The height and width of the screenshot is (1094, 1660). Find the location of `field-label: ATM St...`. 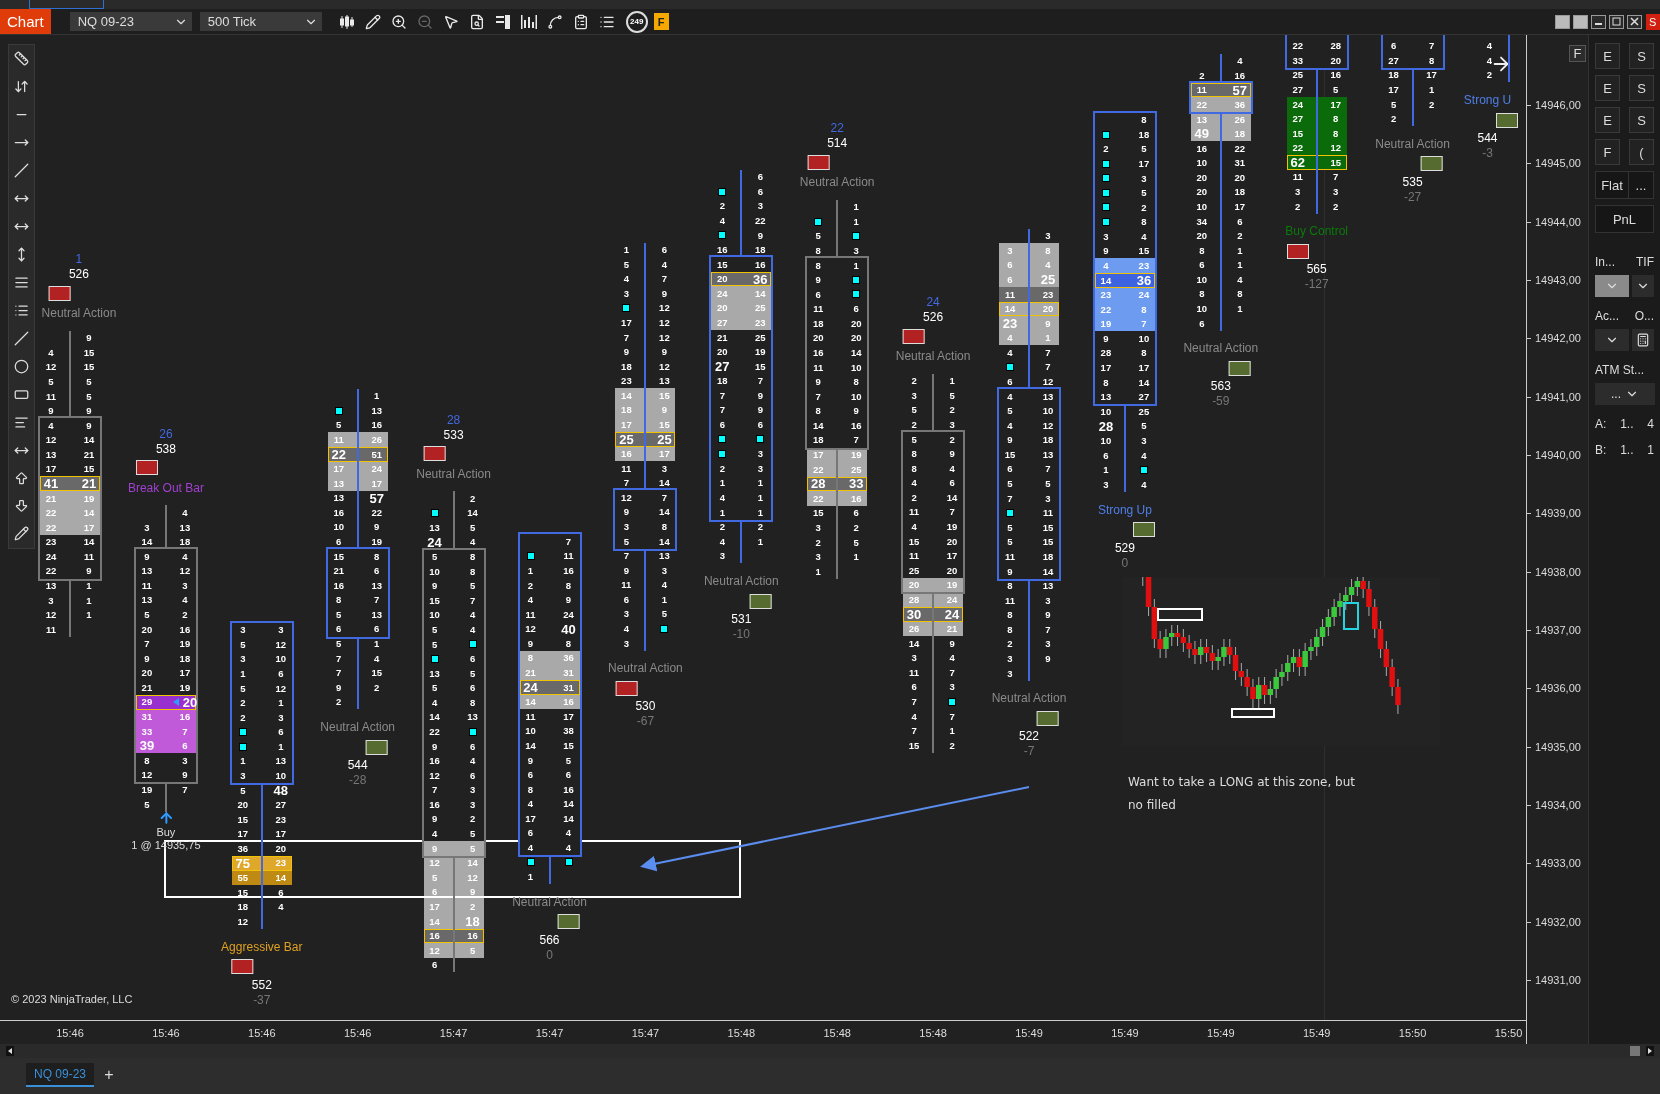

field-label: ATM St... is located at coordinates (1620, 370).